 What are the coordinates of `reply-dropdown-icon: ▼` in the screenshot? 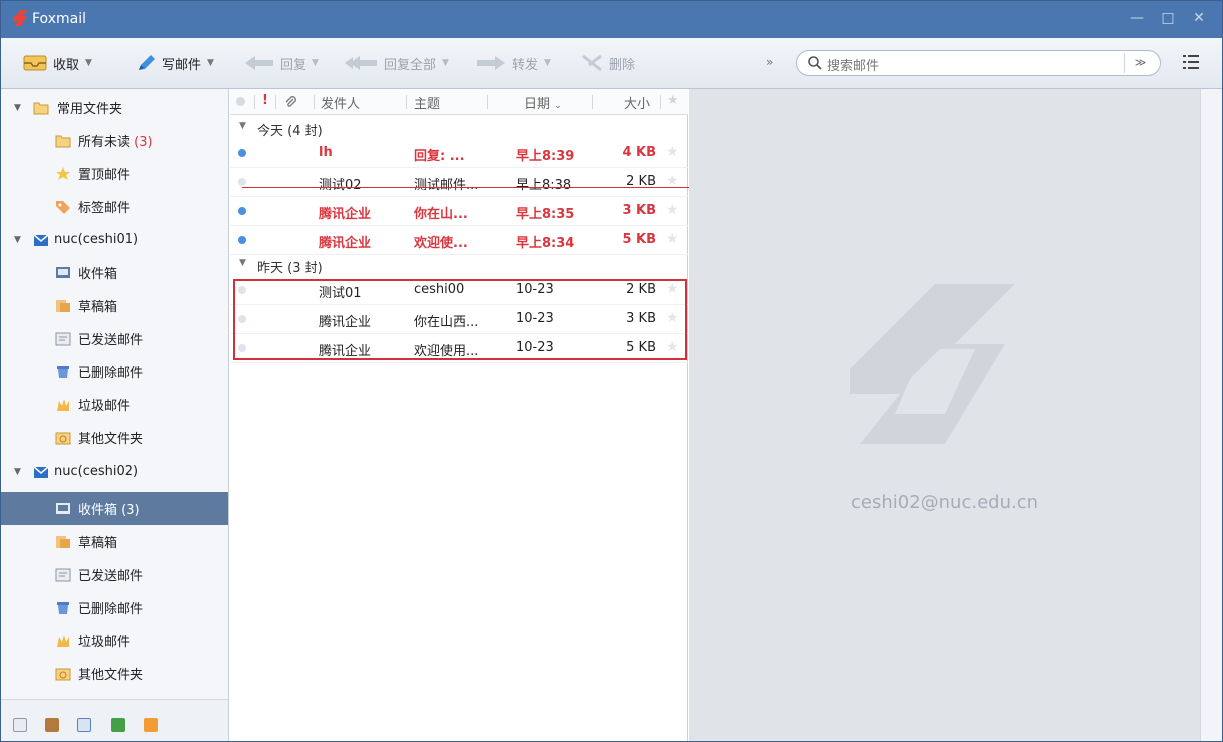 It's located at (315, 63).